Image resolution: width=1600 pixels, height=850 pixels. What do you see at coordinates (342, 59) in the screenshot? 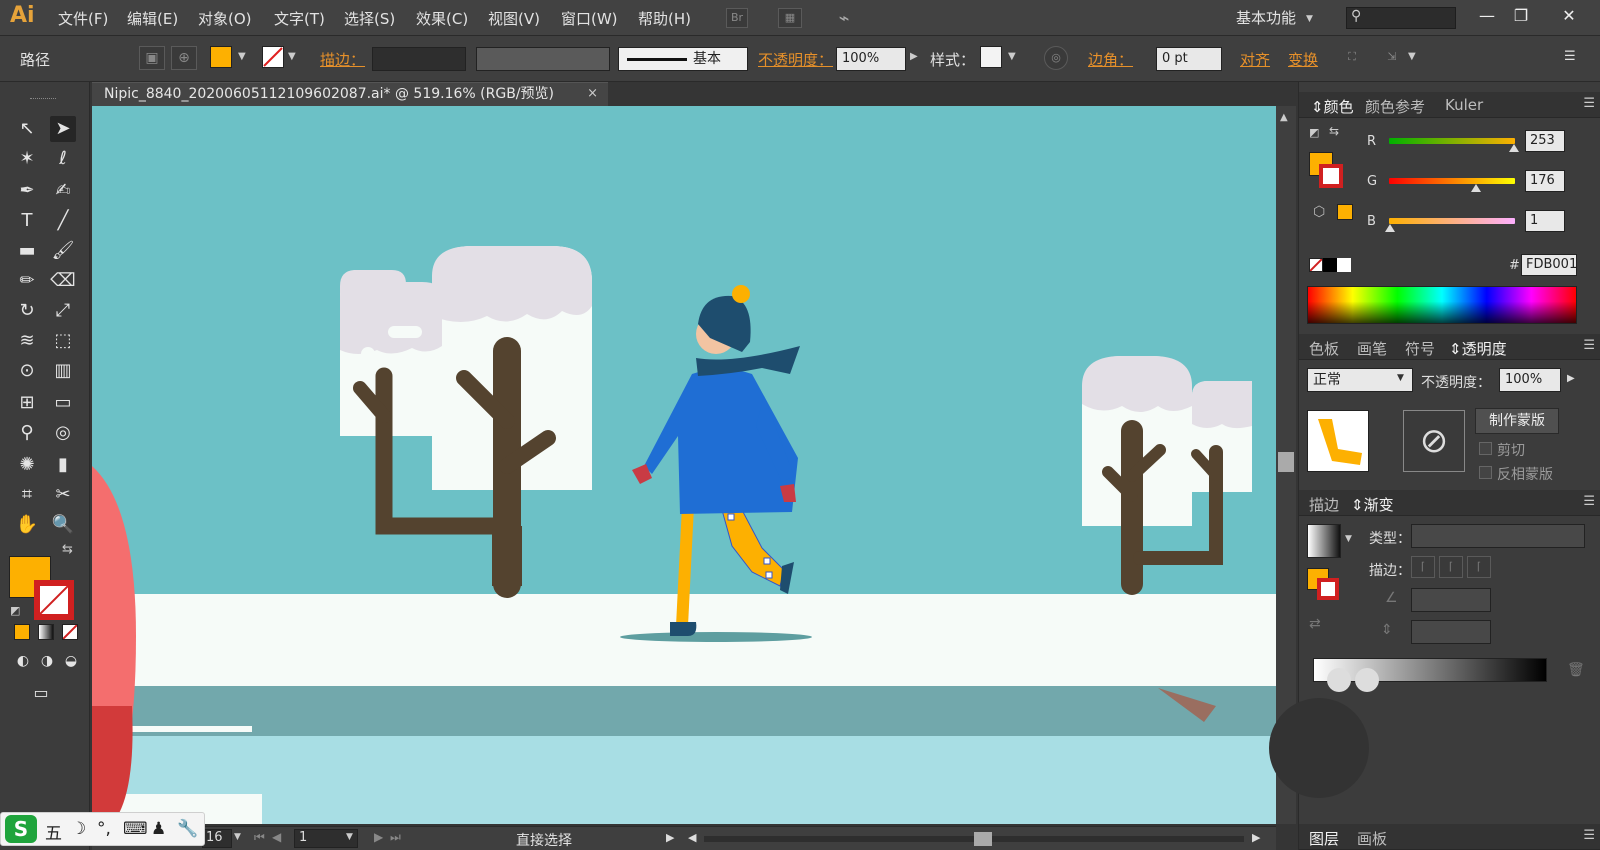
I see `stroke-label: 描边：` at bounding box center [342, 59].